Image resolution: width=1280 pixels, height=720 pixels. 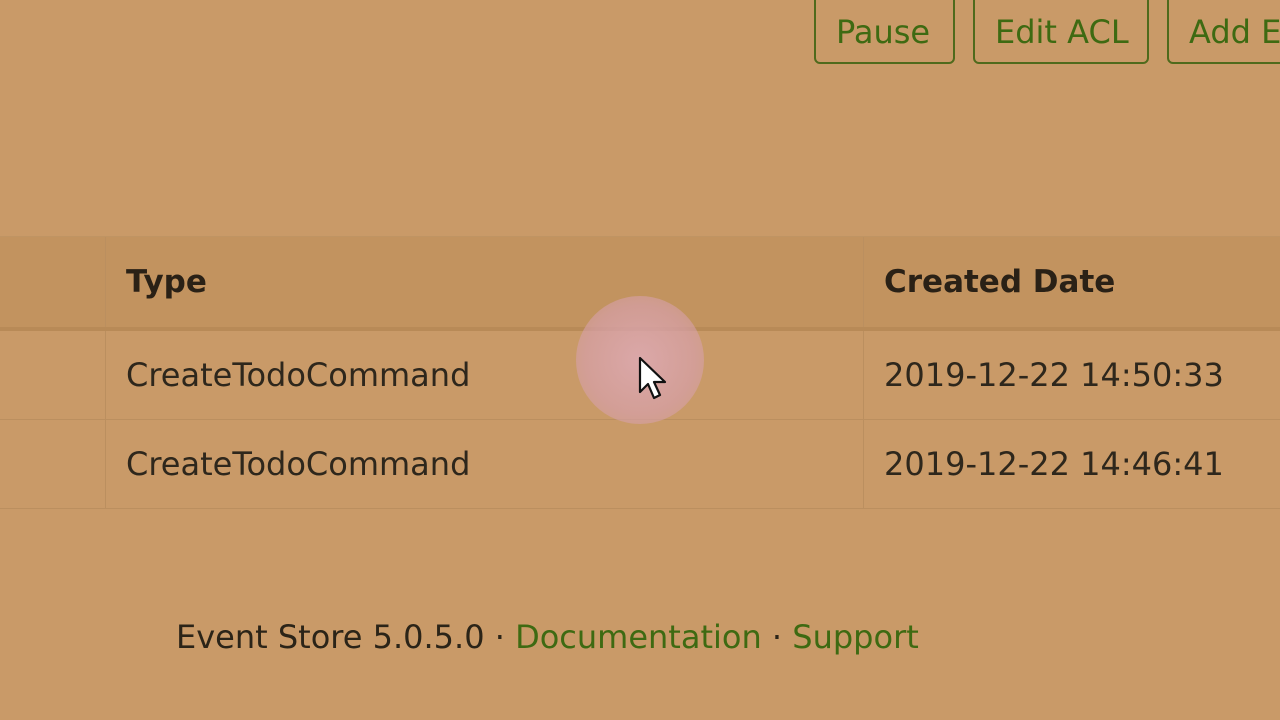 What do you see at coordinates (652, 378) in the screenshot?
I see `arrow-cursor-icon` at bounding box center [652, 378].